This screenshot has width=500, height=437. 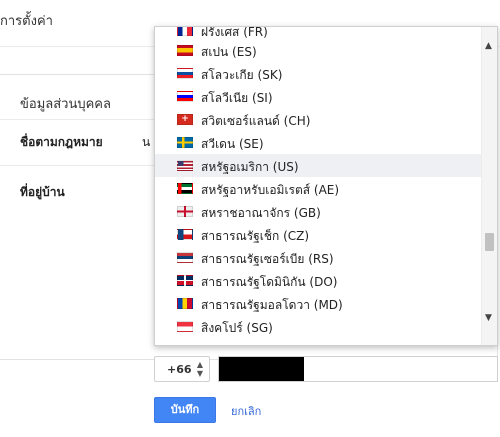 I want to click on flag-sg-icon, so click(x=185, y=326).